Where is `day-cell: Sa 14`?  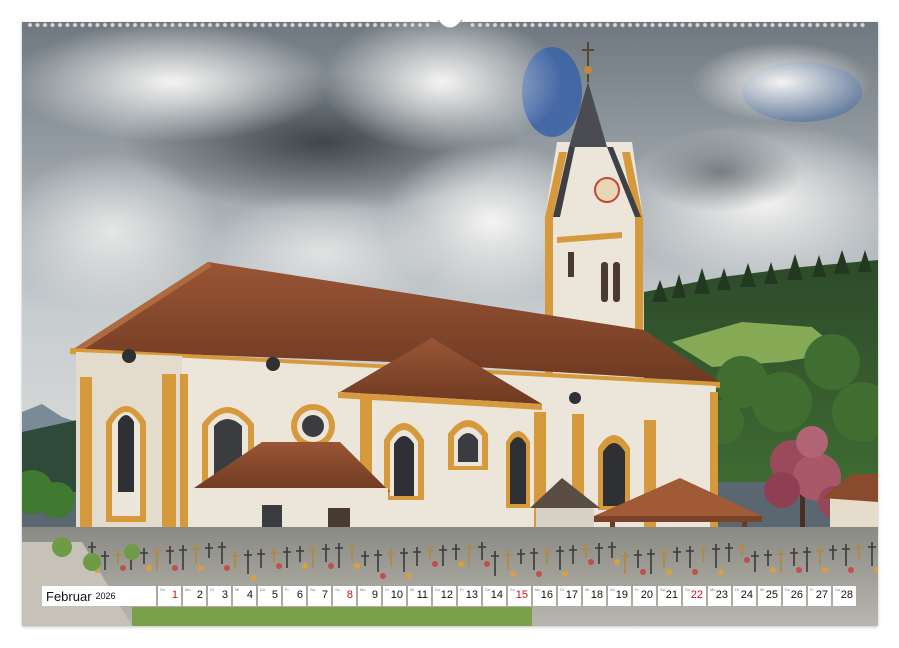 day-cell: Sa 14 is located at coordinates (494, 596).